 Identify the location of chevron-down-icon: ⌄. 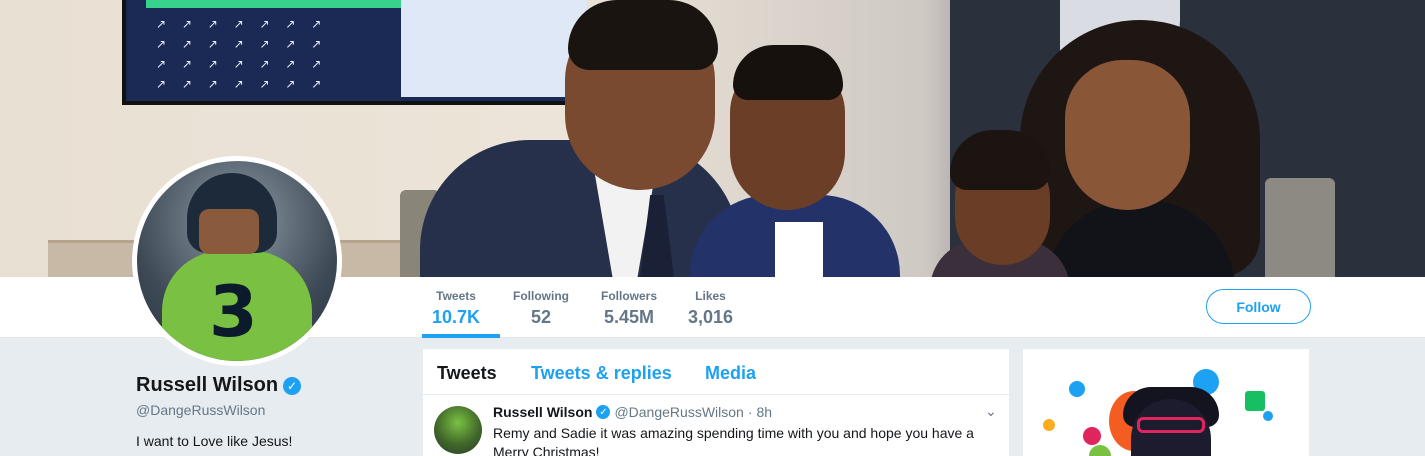
(991, 412).